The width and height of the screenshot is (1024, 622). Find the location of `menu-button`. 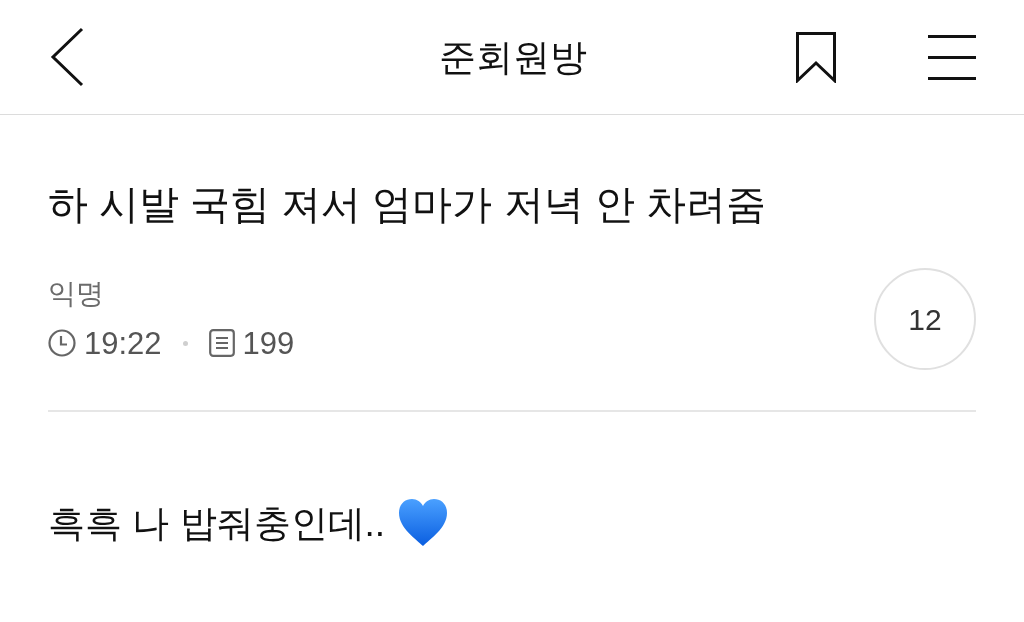

menu-button is located at coordinates (952, 57).